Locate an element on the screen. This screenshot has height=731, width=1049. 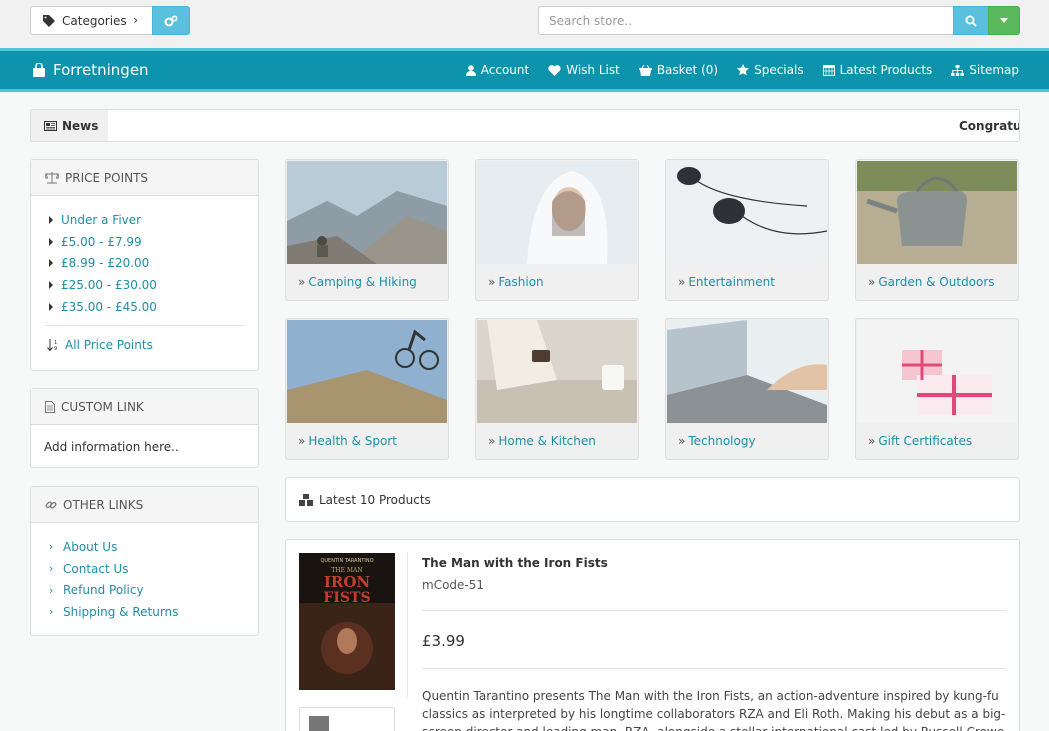
category-card-entertainment: » Entertainment is located at coordinates (747, 230).